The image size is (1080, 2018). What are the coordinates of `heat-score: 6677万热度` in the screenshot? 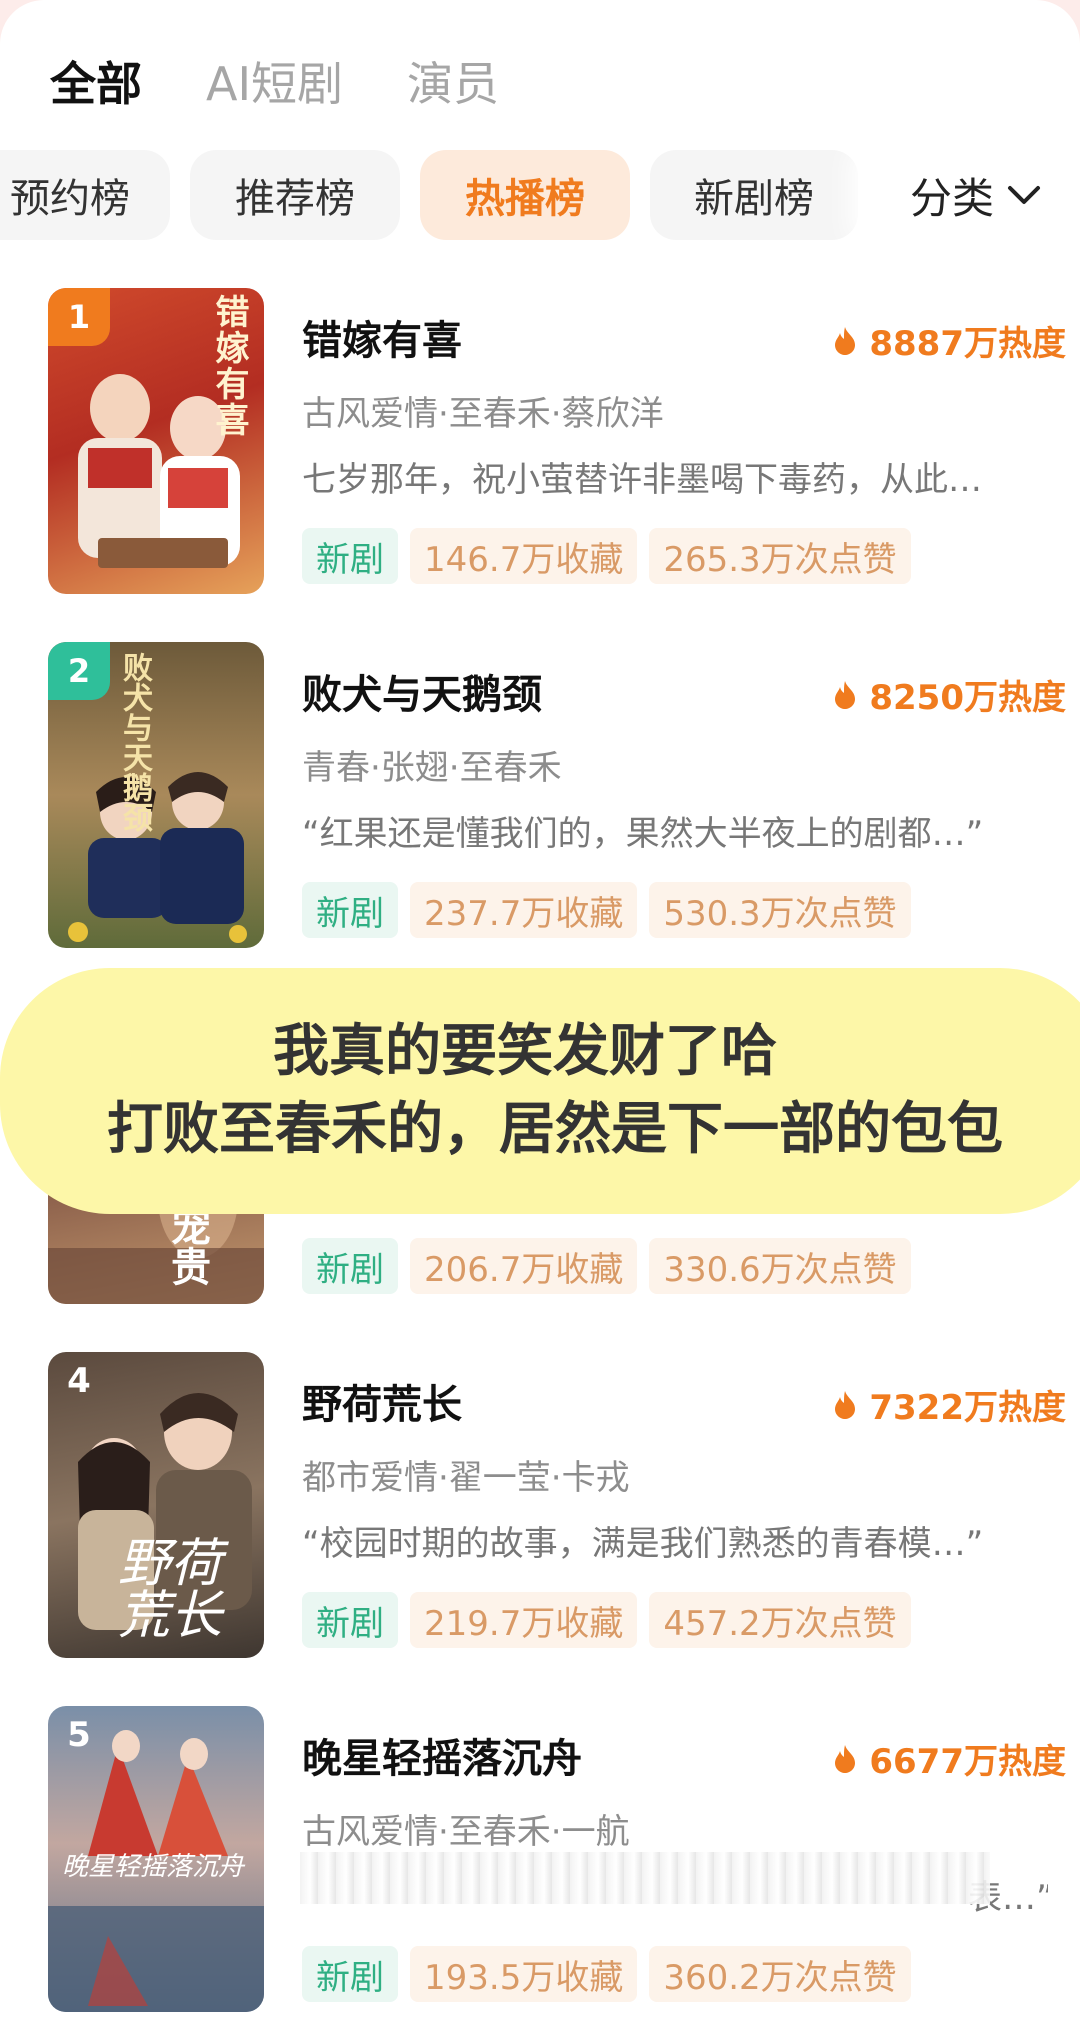 It's located at (949, 1758).